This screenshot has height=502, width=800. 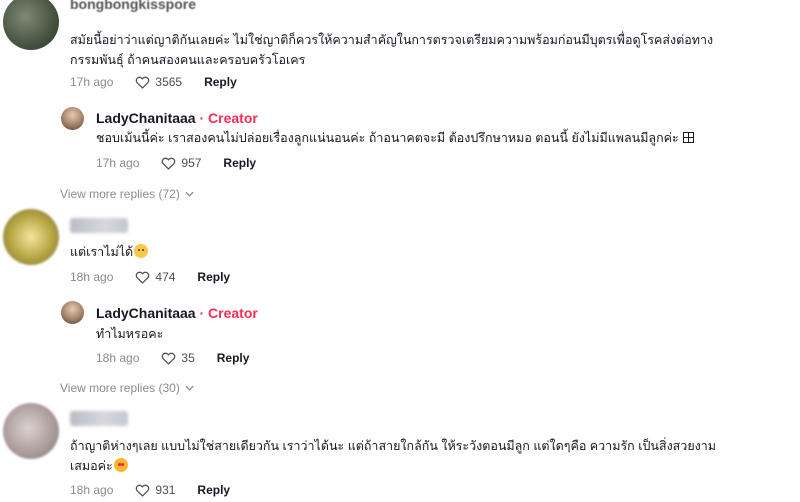 What do you see at coordinates (188, 358) in the screenshot?
I see `like-count: 35` at bounding box center [188, 358].